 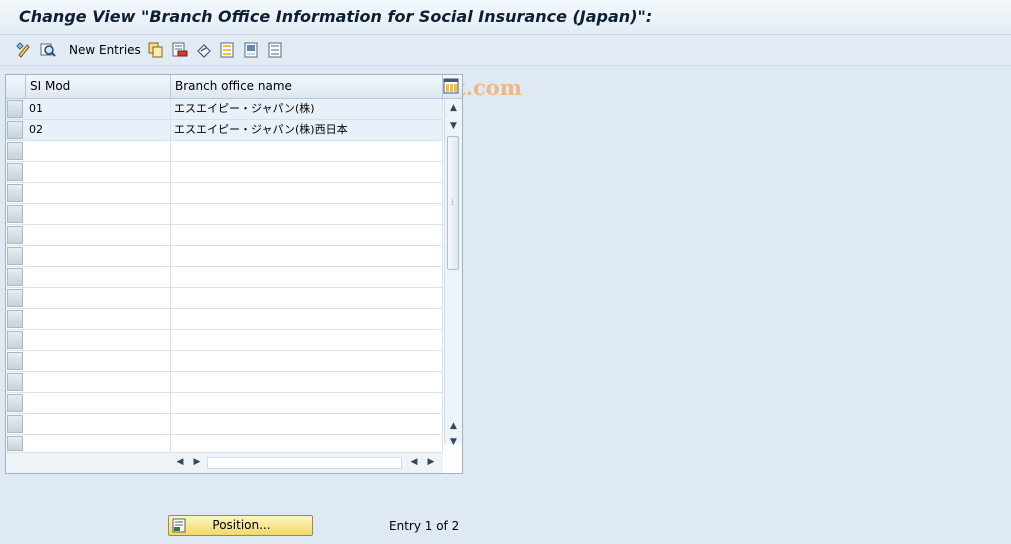 I want to click on horizontal-scrollbar: ◀ ▶ ◀ ▶, so click(x=224, y=462).